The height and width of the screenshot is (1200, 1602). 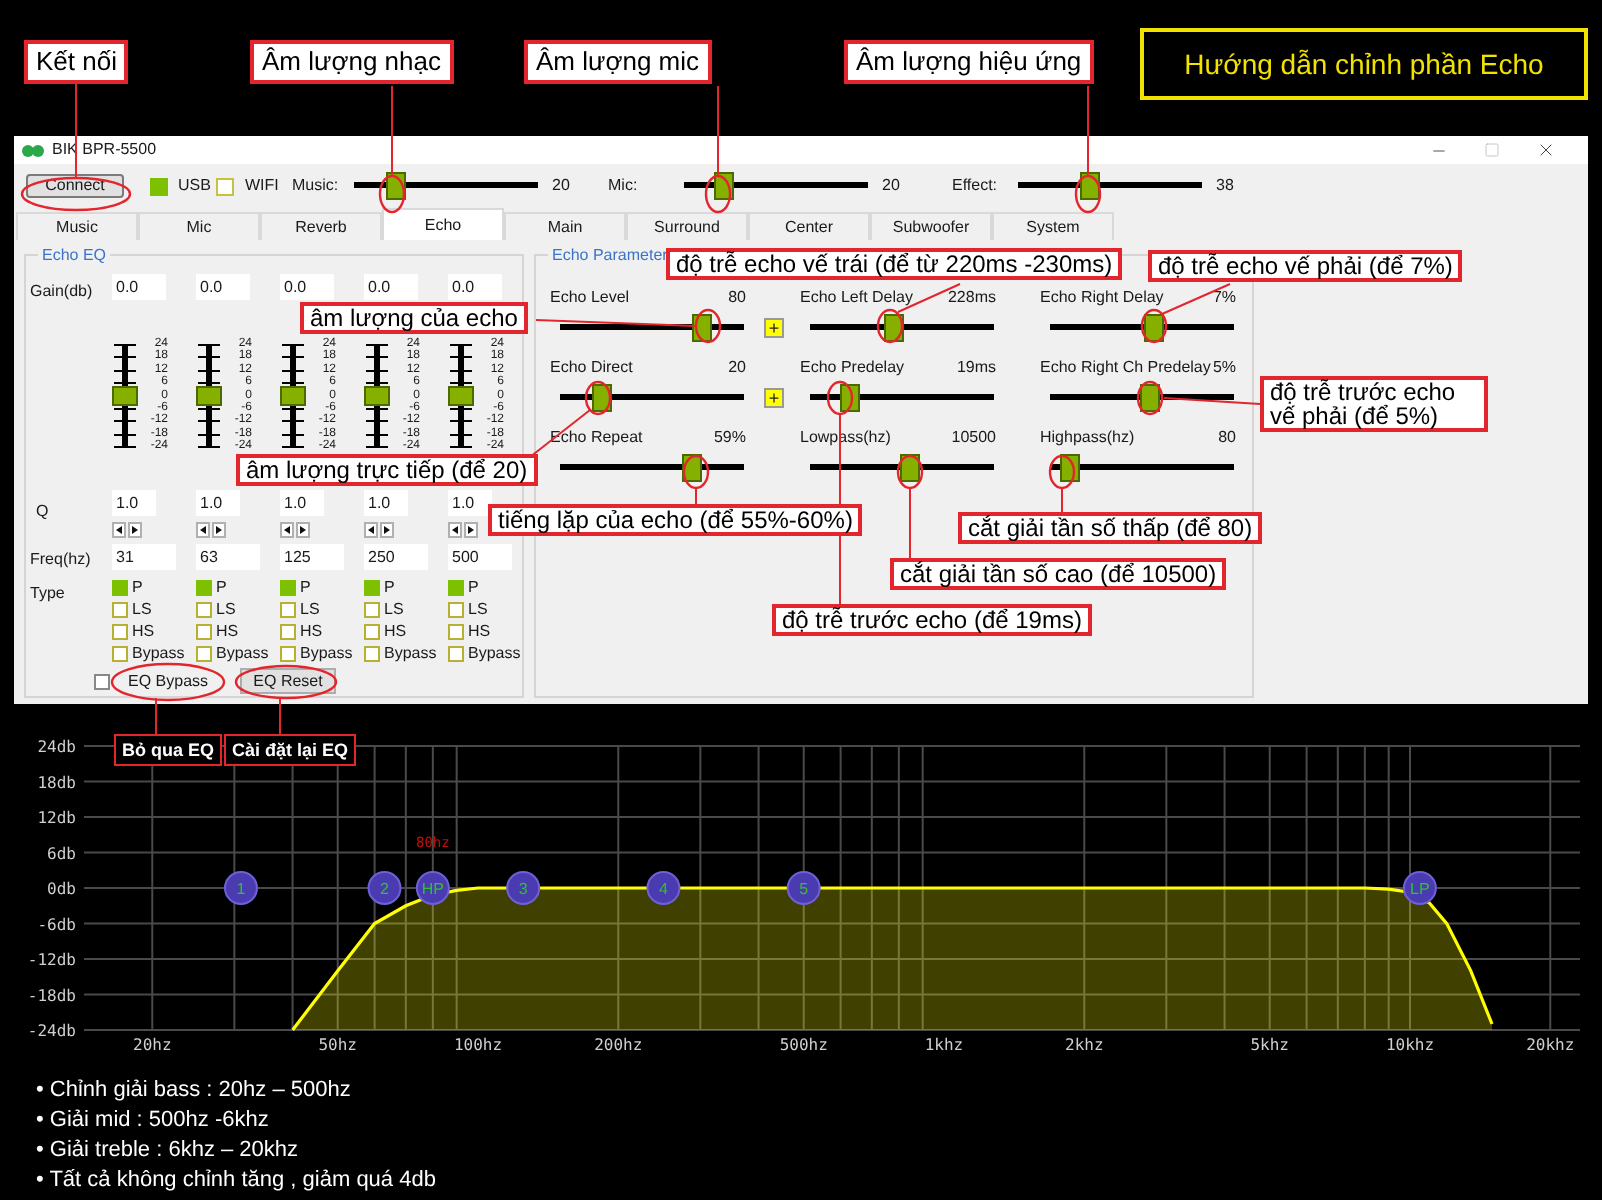 I want to click on close-icon, so click(x=1546, y=150).